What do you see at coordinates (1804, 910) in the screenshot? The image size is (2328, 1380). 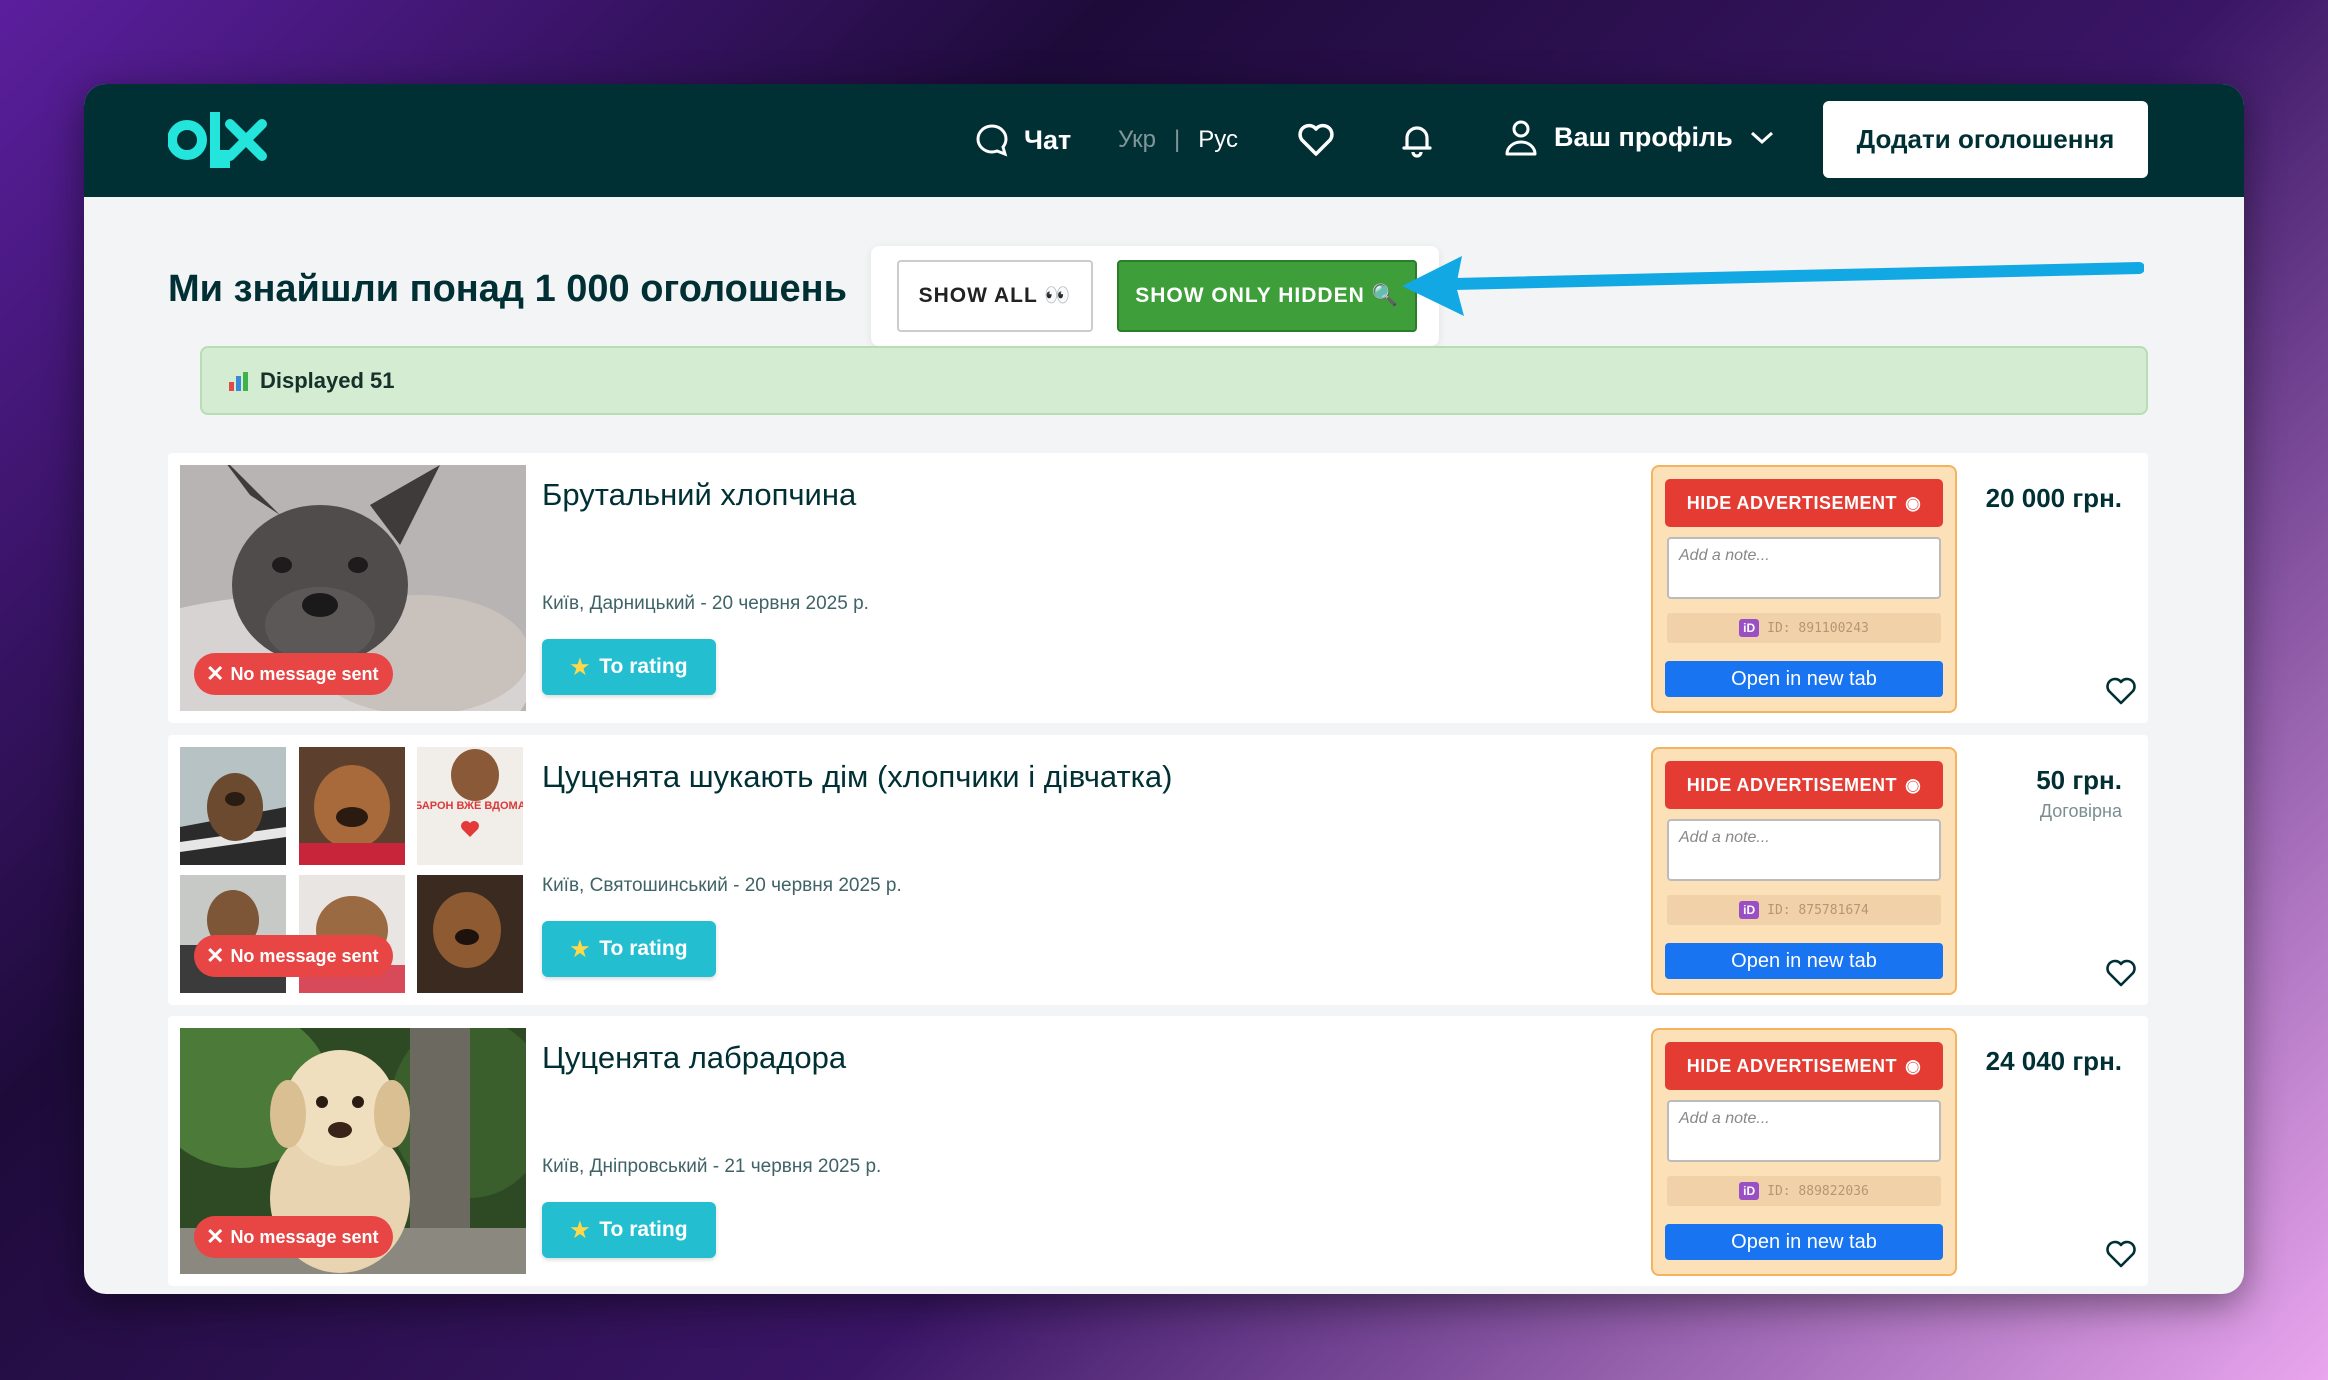 I see `listing-id: iD ID: 875781674` at bounding box center [1804, 910].